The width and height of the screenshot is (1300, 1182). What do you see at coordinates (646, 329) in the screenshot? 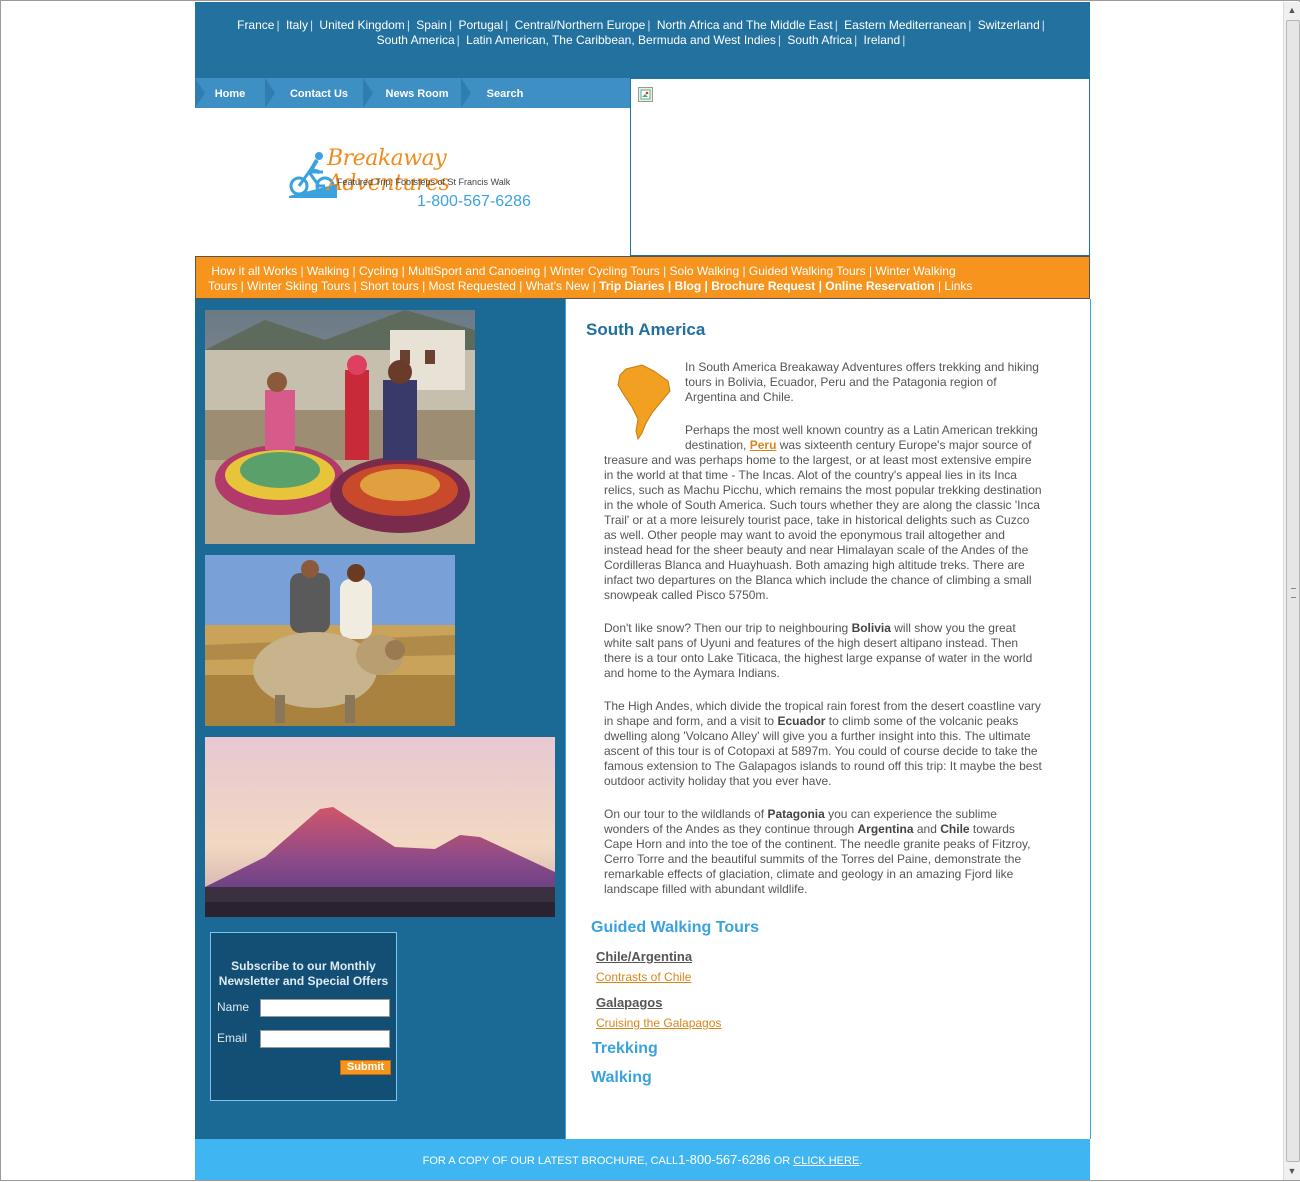
I see `page-title: South America` at bounding box center [646, 329].